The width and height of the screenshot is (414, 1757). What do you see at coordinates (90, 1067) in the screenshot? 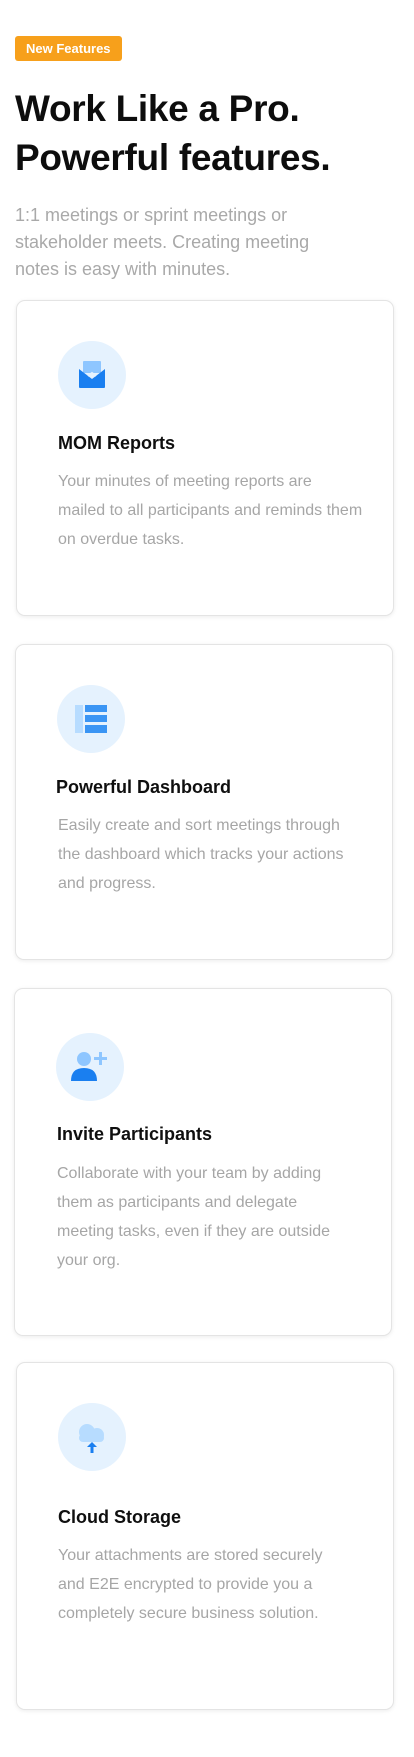
I see `add-user-icon` at bounding box center [90, 1067].